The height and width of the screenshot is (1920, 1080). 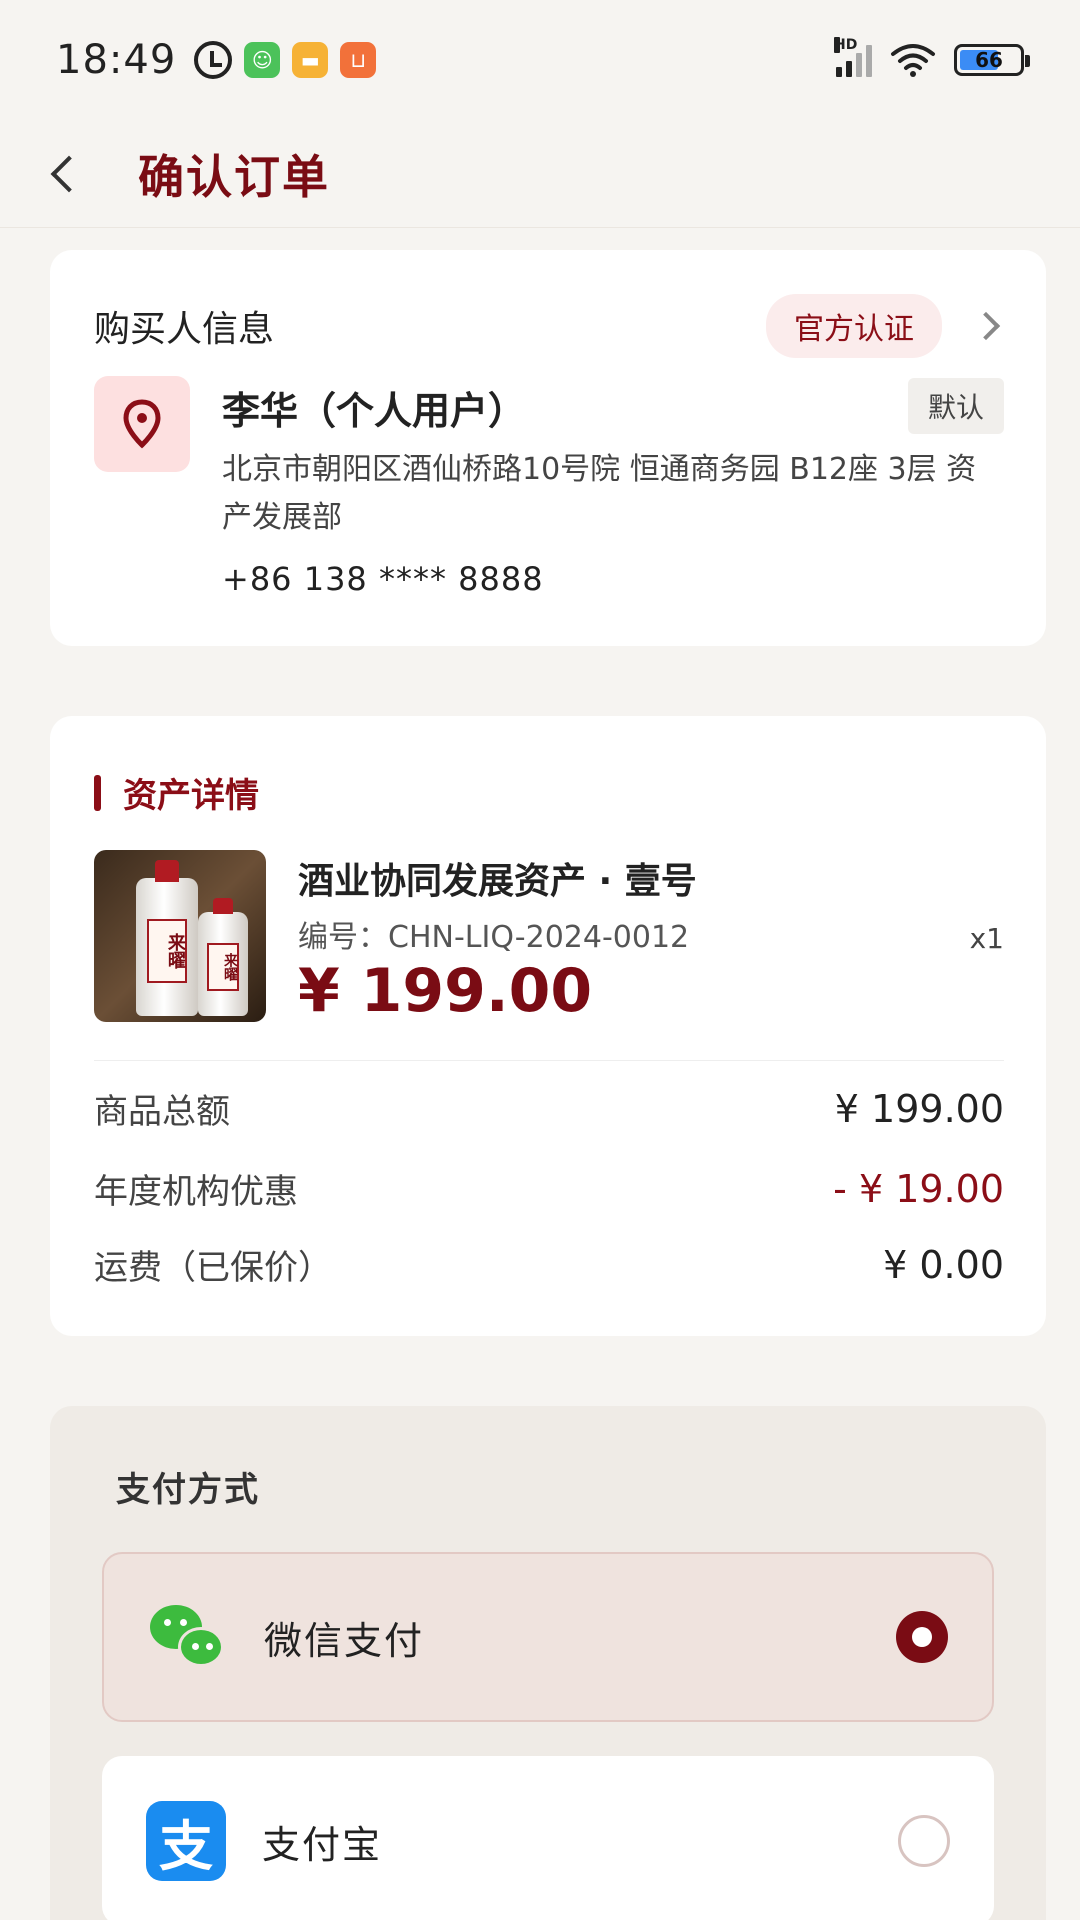 What do you see at coordinates (162, 1112) in the screenshot?
I see `summary-label: 商品总额` at bounding box center [162, 1112].